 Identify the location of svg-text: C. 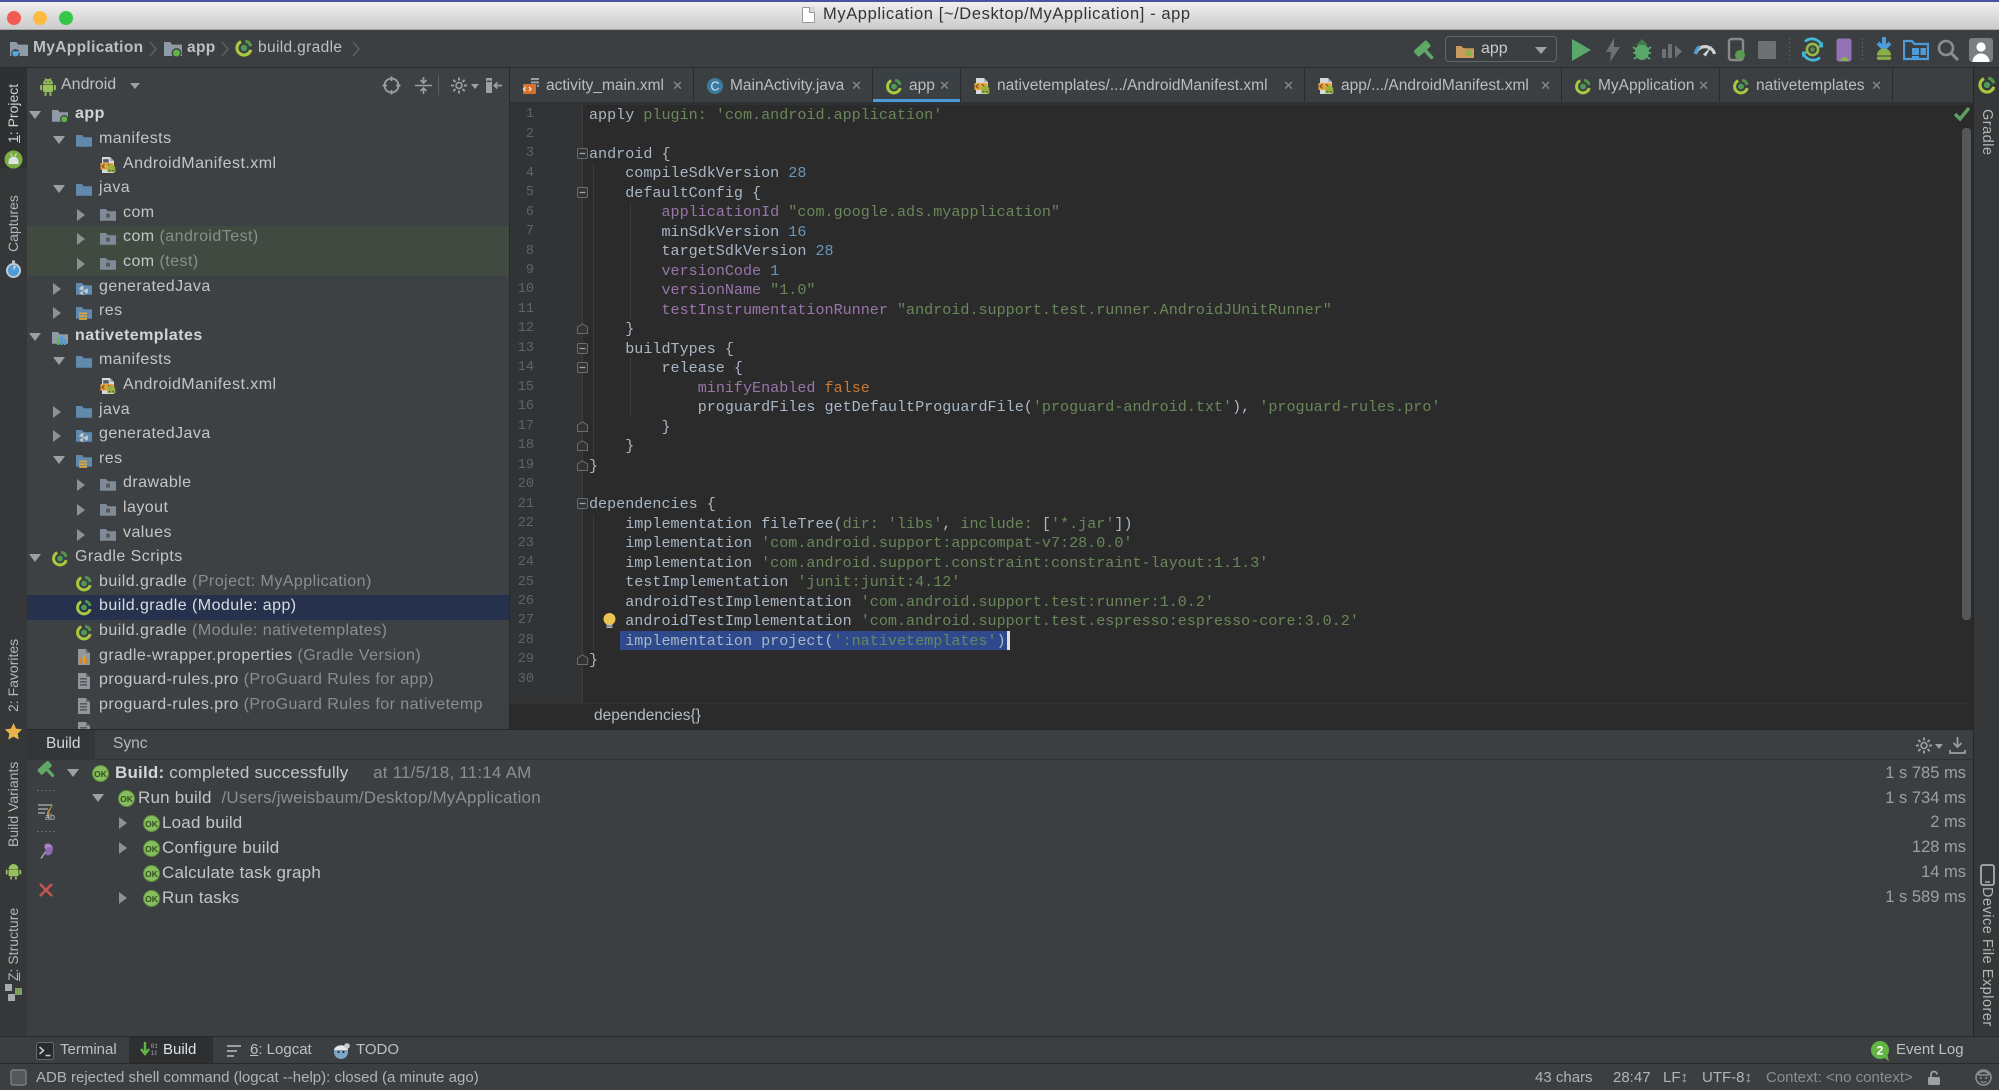
(714, 86).